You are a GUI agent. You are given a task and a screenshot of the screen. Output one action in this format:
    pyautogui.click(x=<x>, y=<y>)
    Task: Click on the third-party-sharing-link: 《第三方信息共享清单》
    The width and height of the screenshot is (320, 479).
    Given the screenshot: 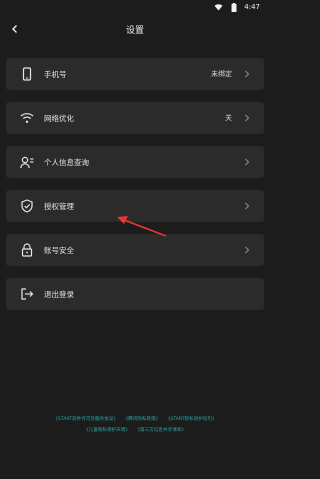 What is the action you would take?
    pyautogui.click(x=160, y=430)
    